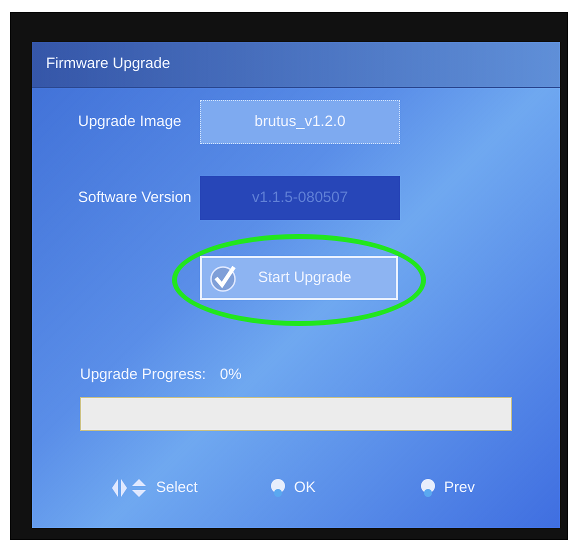 The height and width of the screenshot is (546, 576). What do you see at coordinates (130, 122) in the screenshot?
I see `field-label: Upgrade Image` at bounding box center [130, 122].